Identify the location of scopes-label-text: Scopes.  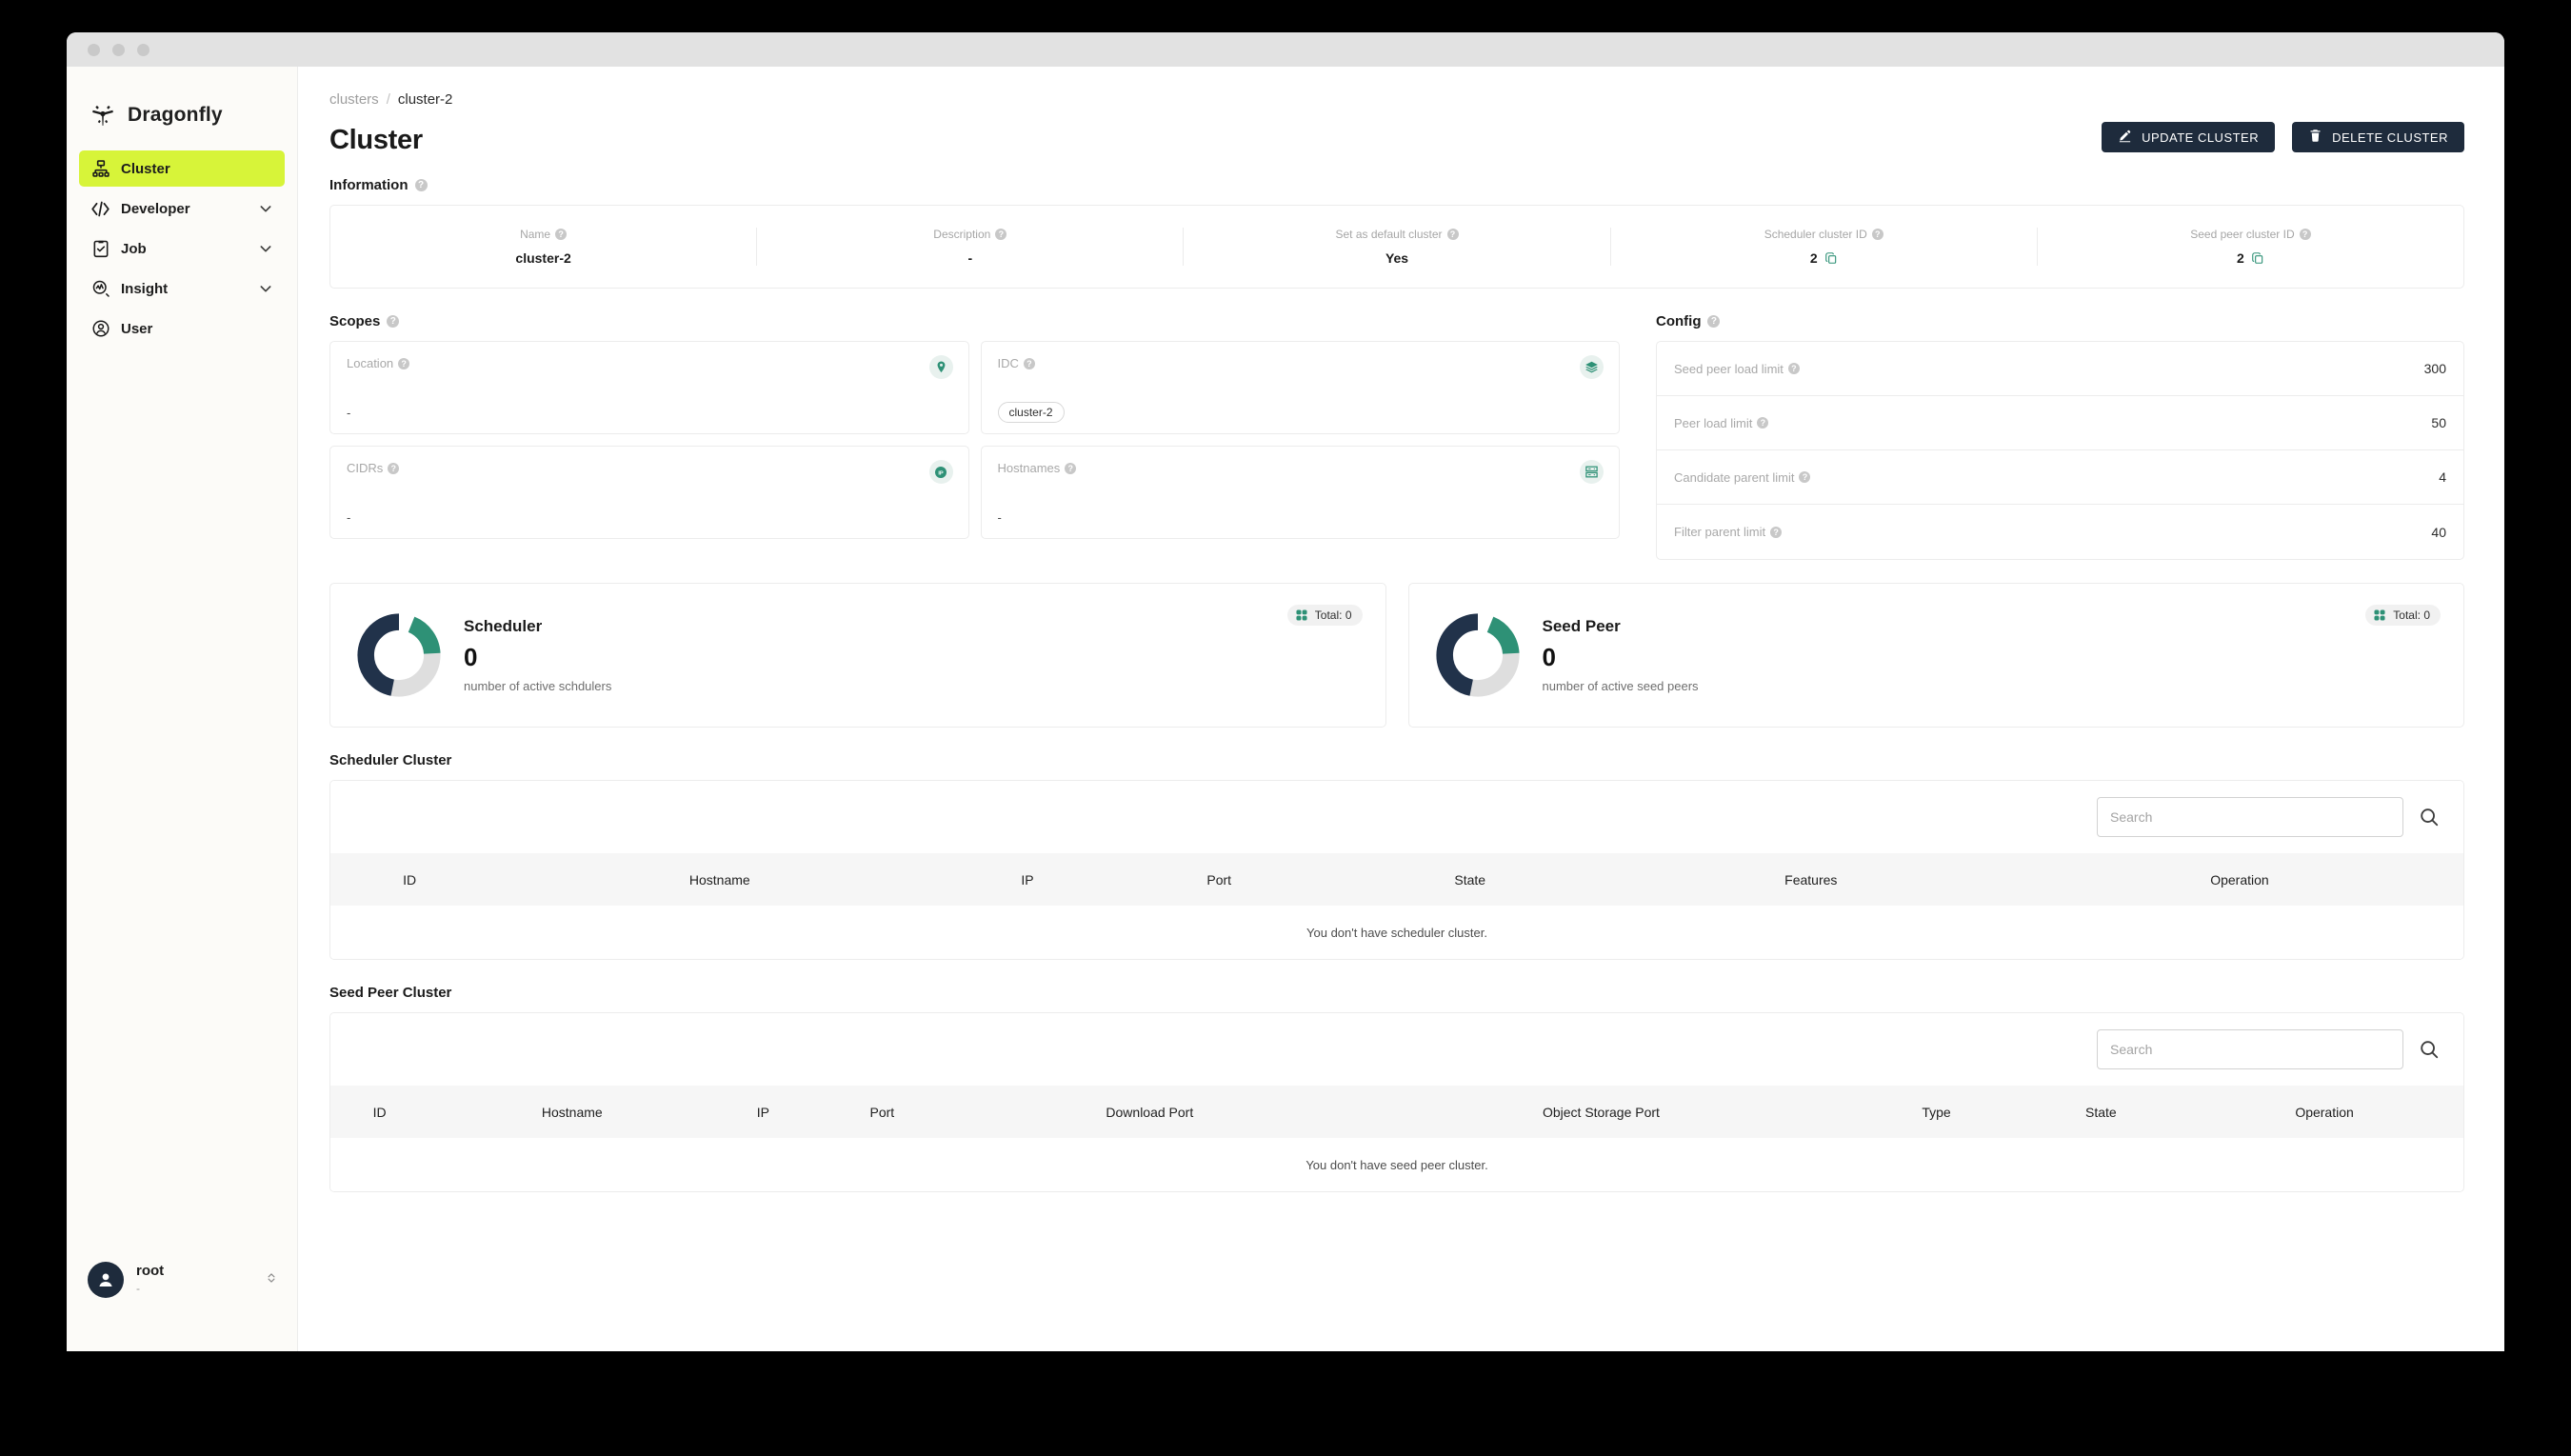
(355, 321).